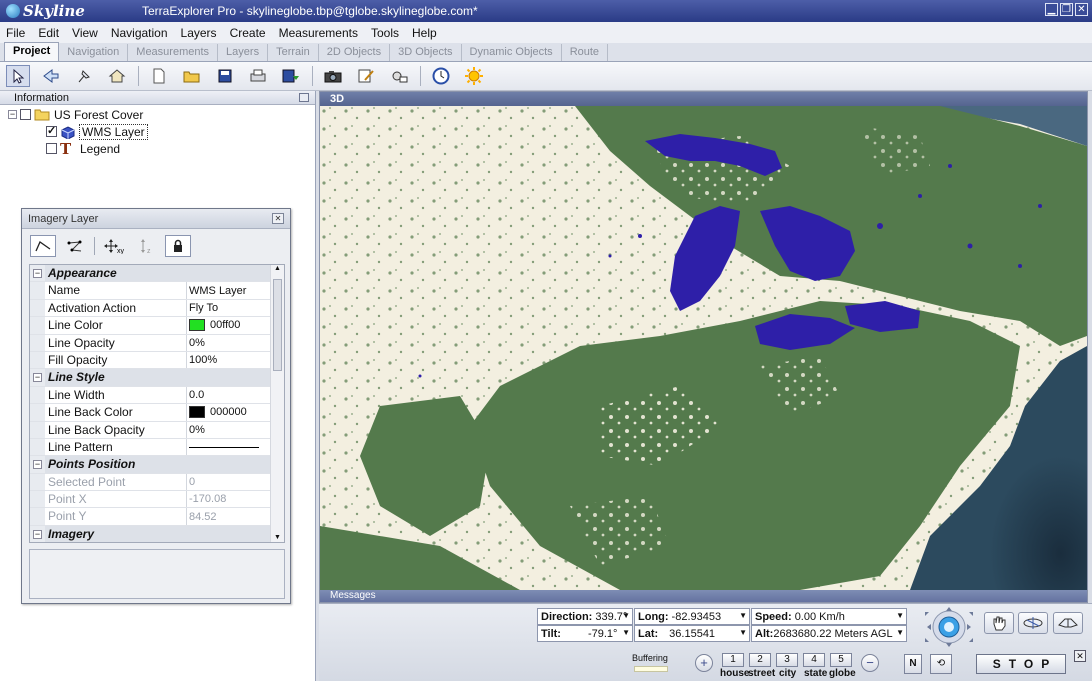 This screenshot has height=681, width=1092. What do you see at coordinates (733, 660) in the screenshot?
I see `zoom-level-house: 1` at bounding box center [733, 660].